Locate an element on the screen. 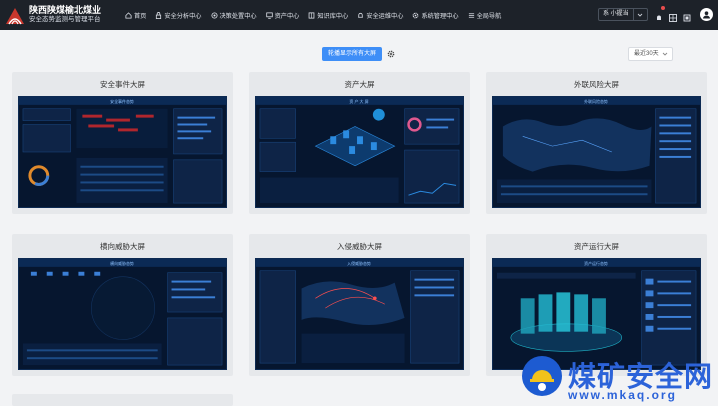 This screenshot has width=718, height=406. dashboard-card-intrusion-threat: 入侵威胁大屏 入侵威胁态势 is located at coordinates (359, 305).